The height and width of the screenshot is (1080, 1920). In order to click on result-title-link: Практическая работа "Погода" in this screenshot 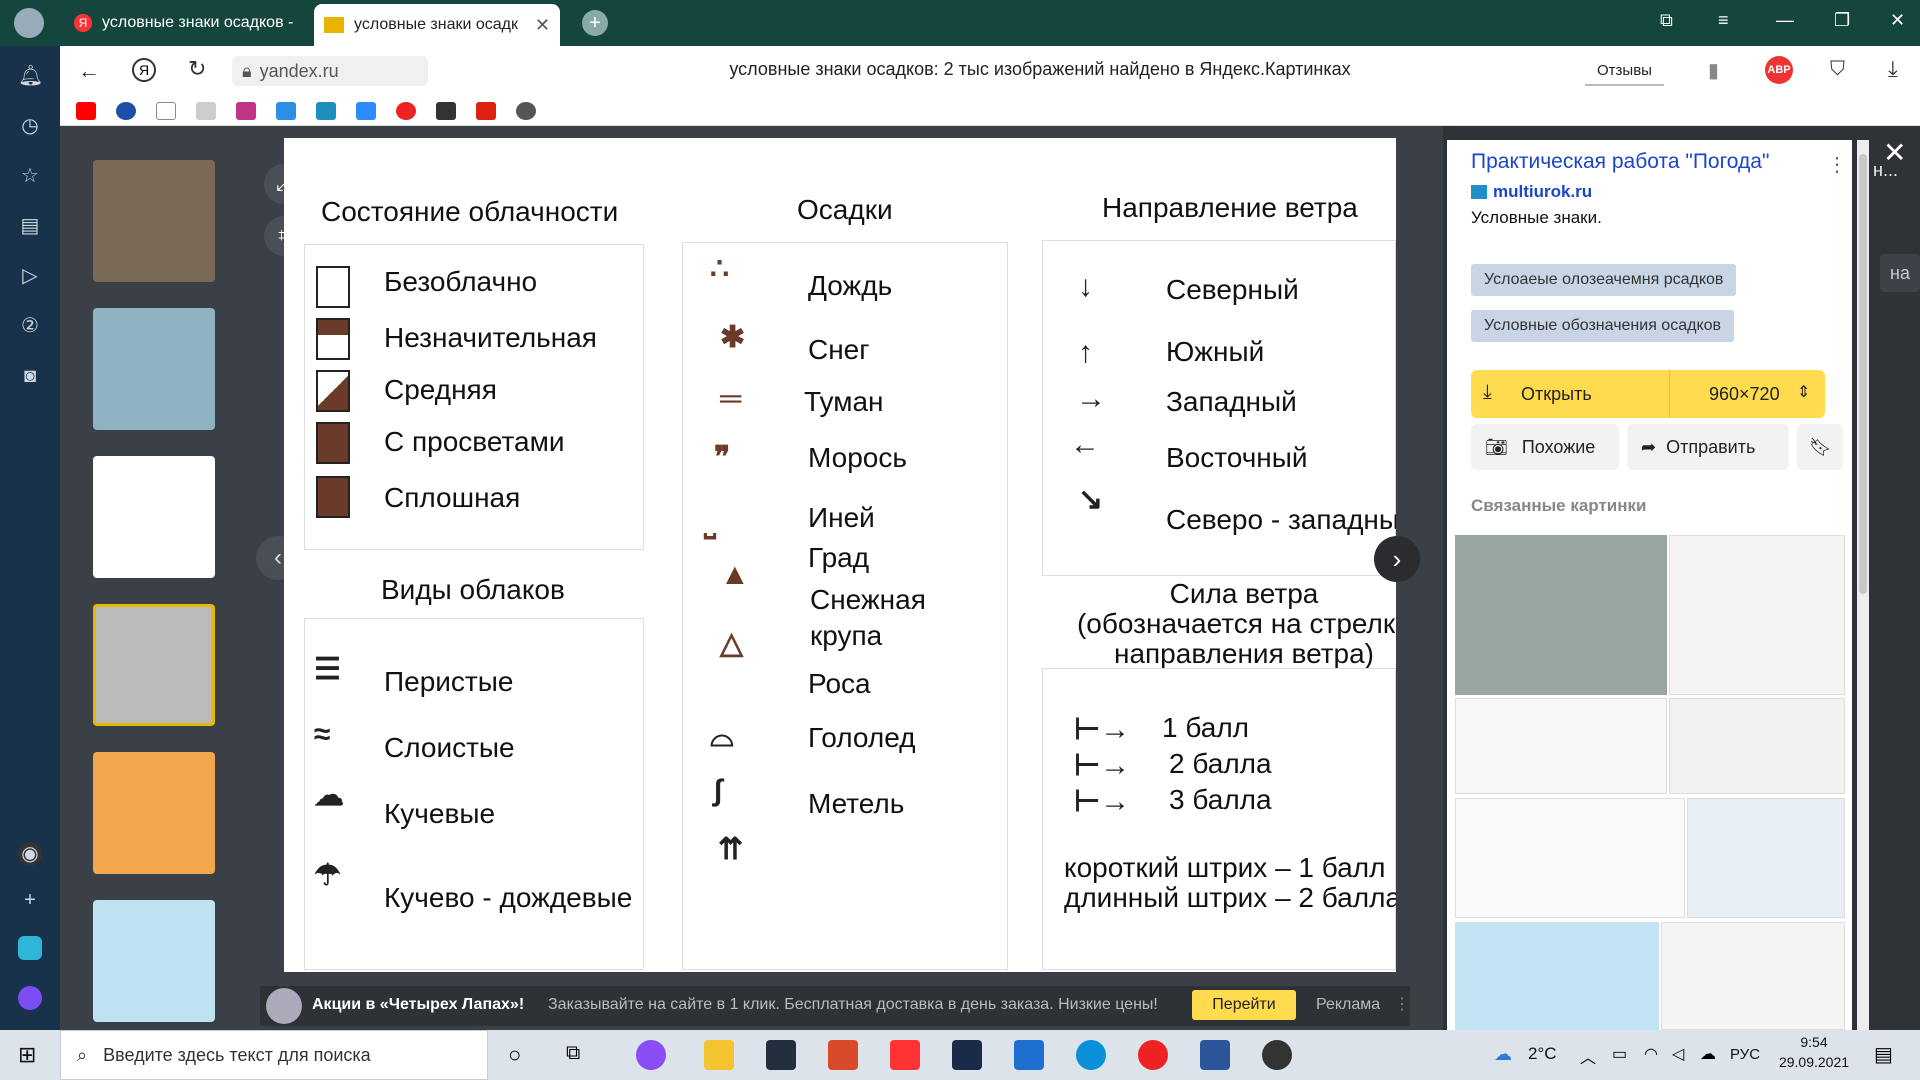, I will do `click(1620, 162)`.